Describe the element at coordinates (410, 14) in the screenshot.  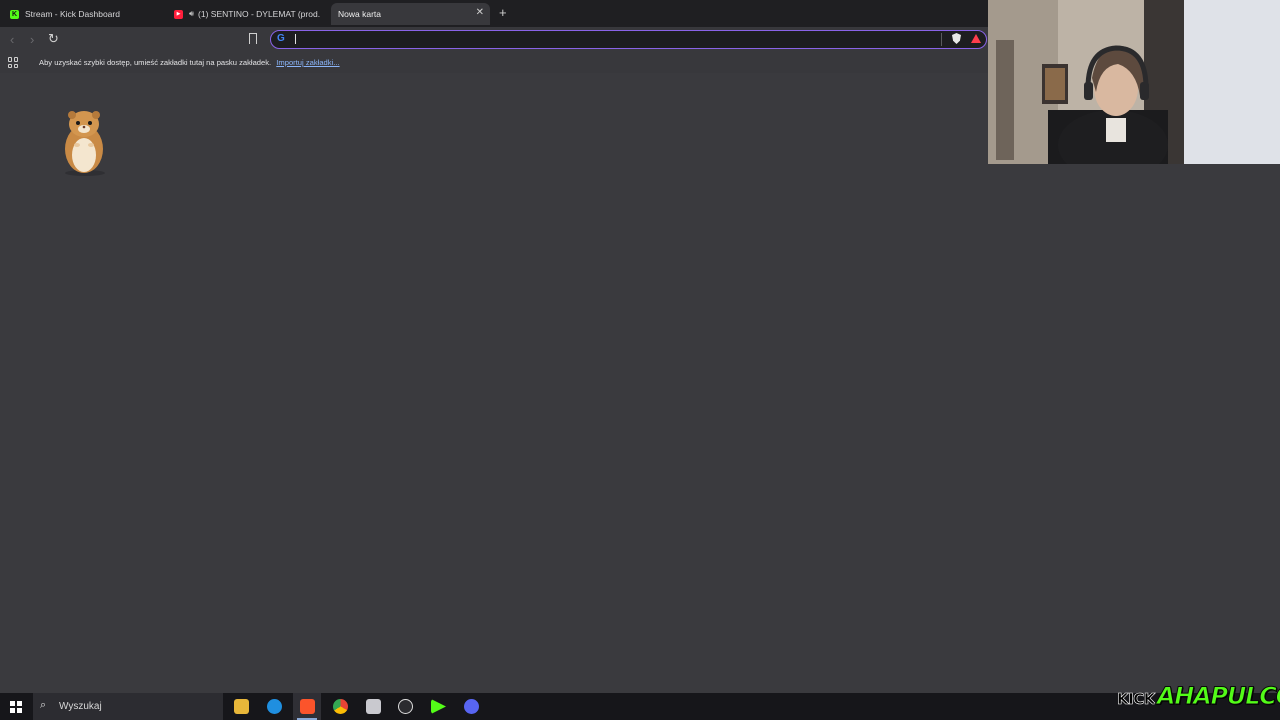
I see `tab-new-tab: Nowa karta ✕` at that location.